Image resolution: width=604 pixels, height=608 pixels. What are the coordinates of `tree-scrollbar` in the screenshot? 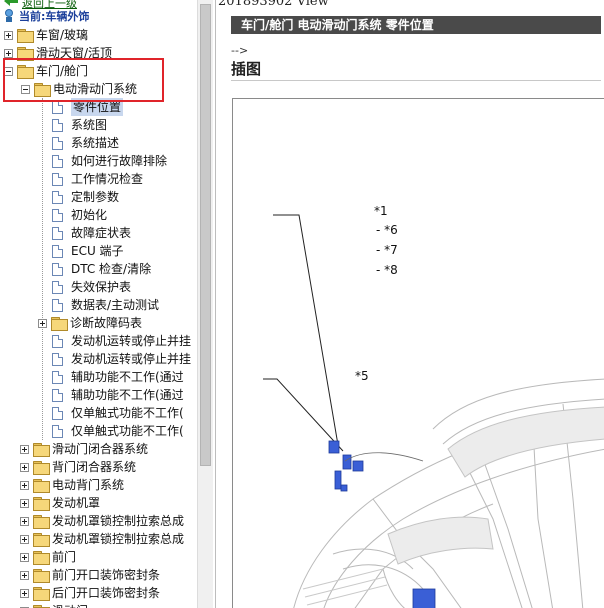 It's located at (205, 304).